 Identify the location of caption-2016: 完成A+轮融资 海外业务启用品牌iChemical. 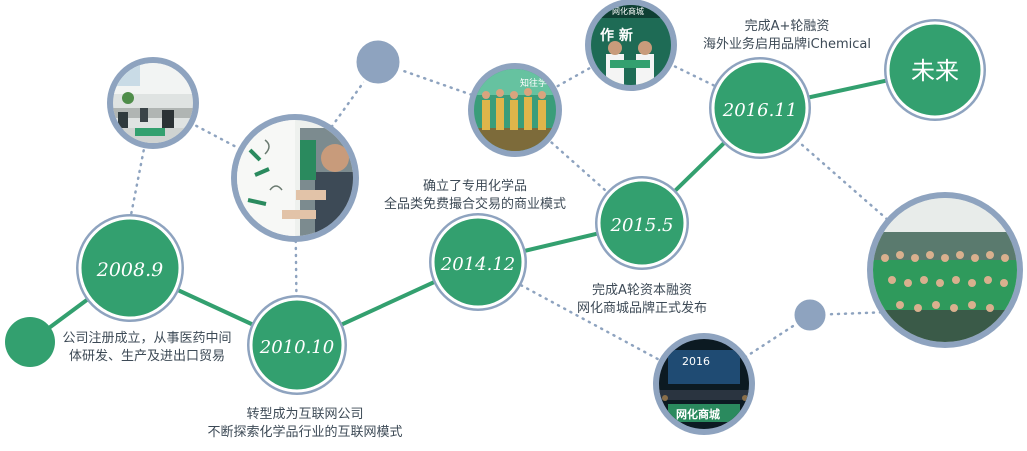
(787, 36).